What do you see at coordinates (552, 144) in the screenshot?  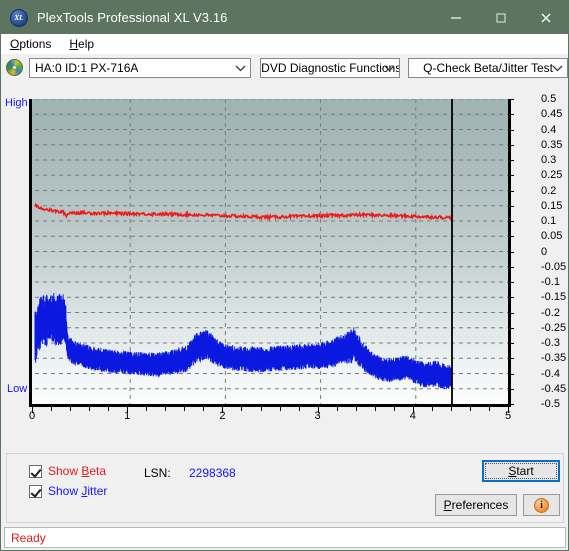 I see `y-tick-label: 0.35` at bounding box center [552, 144].